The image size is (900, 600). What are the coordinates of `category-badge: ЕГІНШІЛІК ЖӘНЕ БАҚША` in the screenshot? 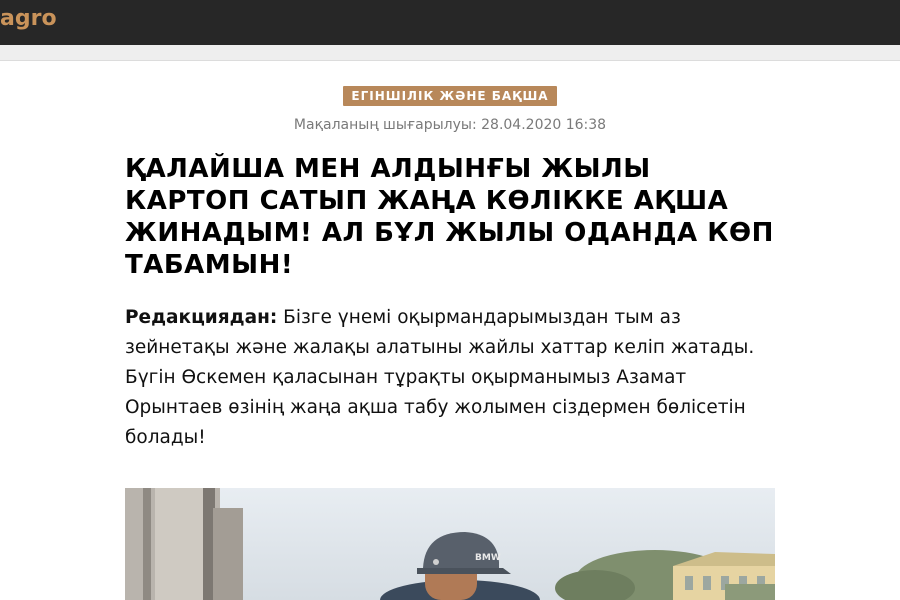 It's located at (450, 96).